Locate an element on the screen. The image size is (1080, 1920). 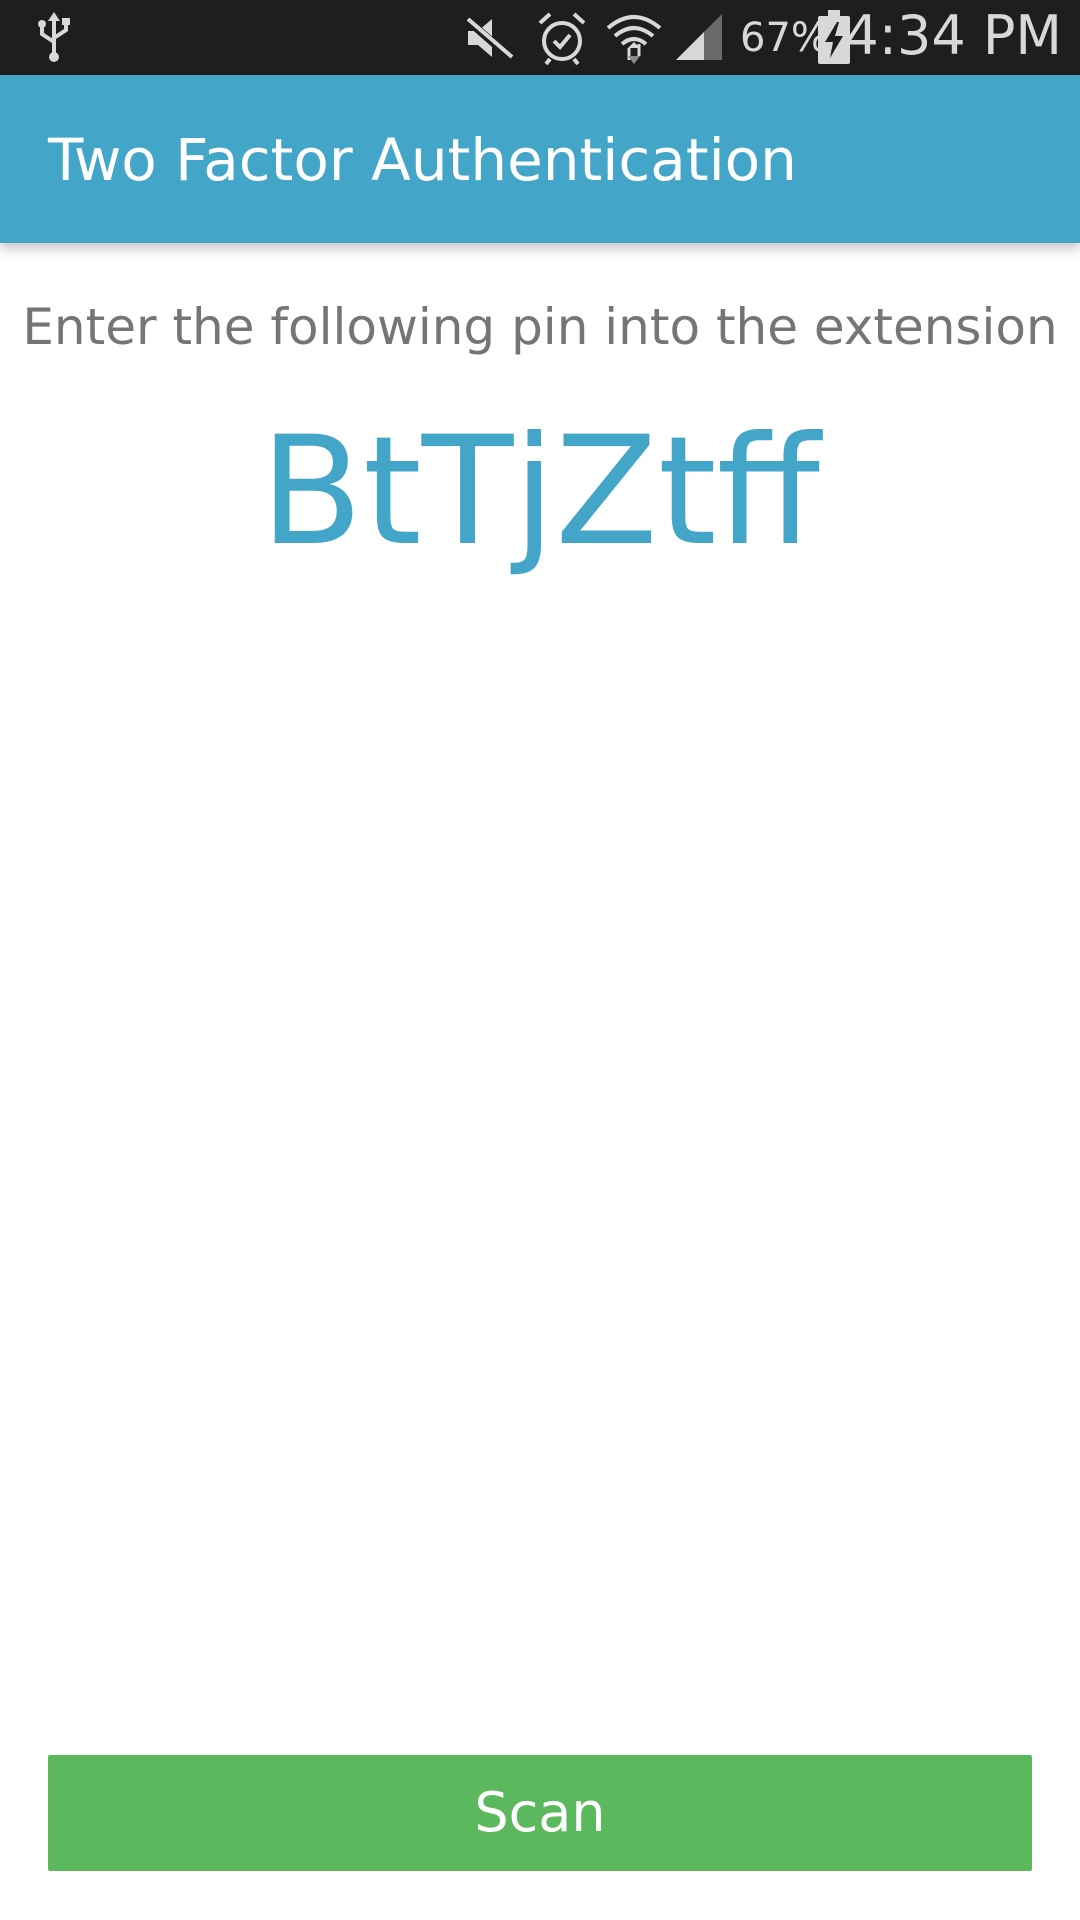
status-time: 4:34 PM is located at coordinates (953, 35).